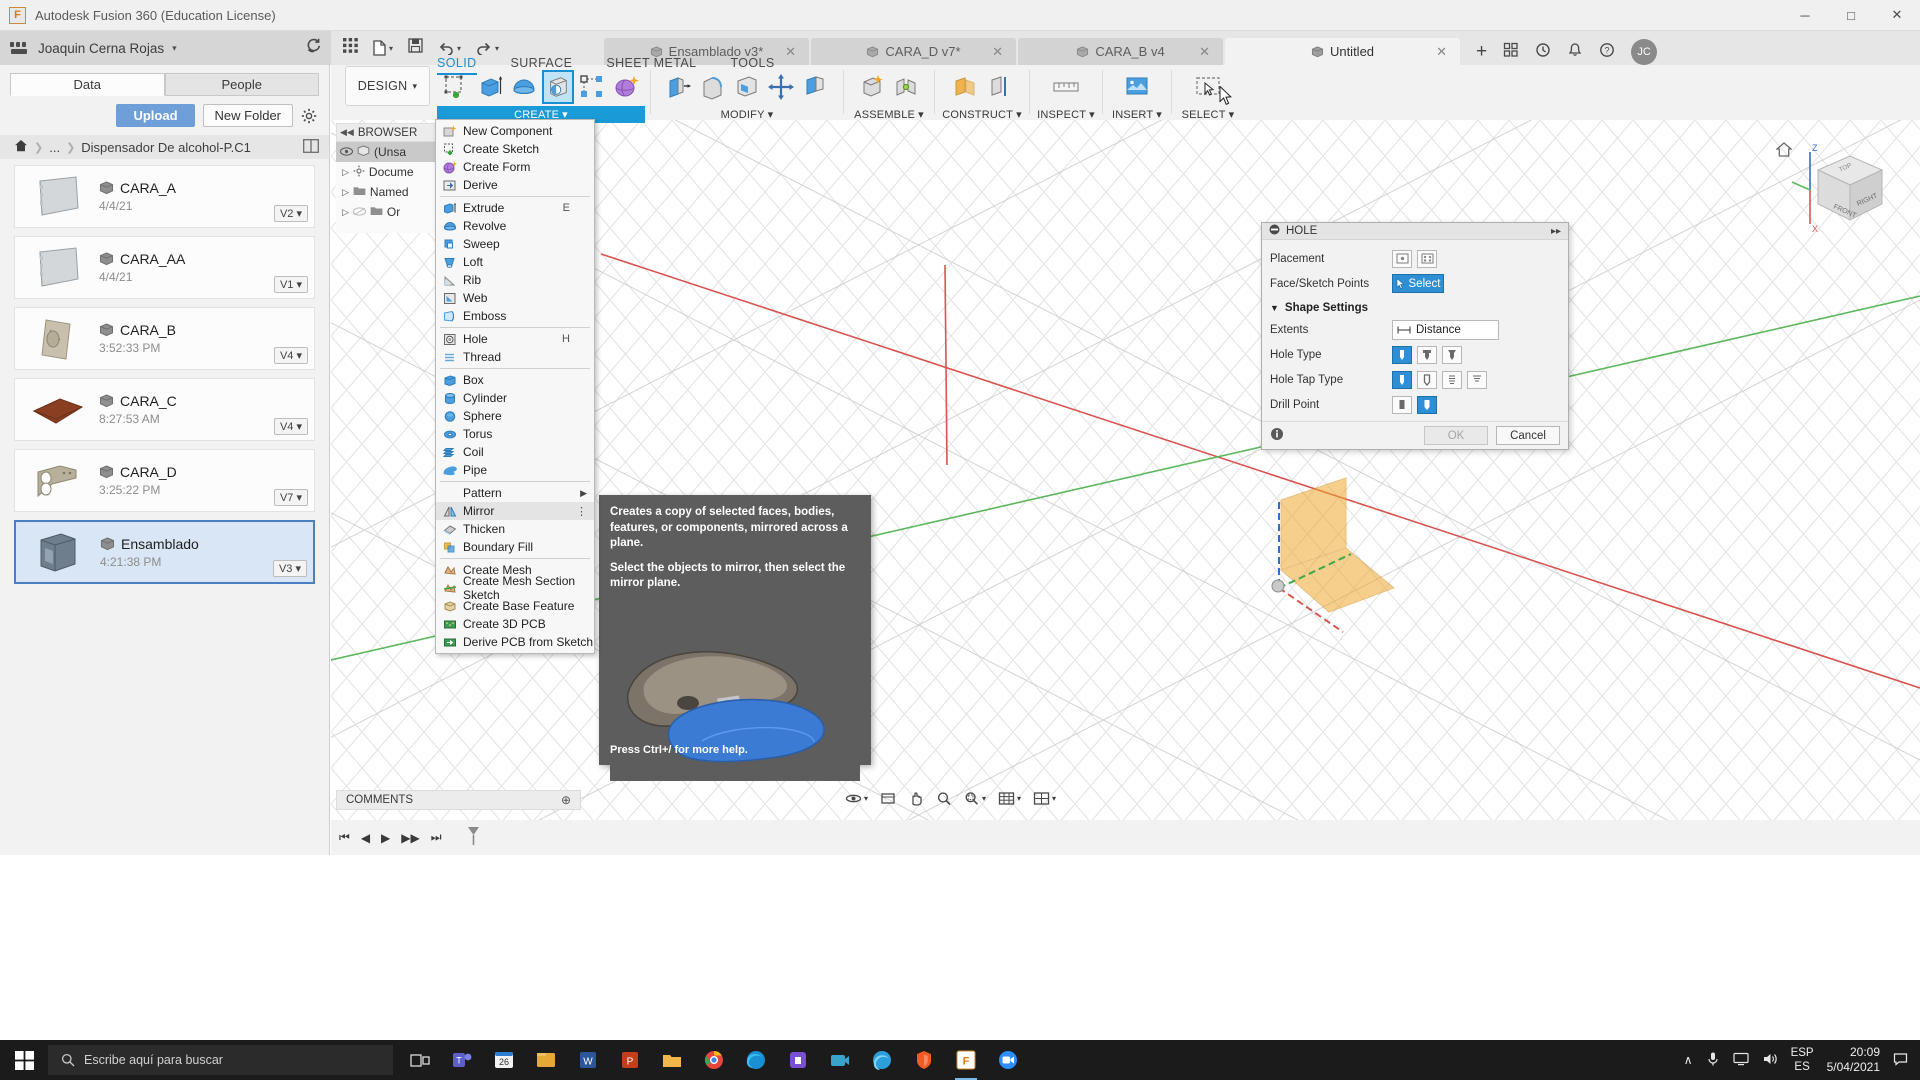 The image size is (1920, 1080). Describe the element at coordinates (1900, 1060) in the screenshot. I see `action-center-icon` at that location.